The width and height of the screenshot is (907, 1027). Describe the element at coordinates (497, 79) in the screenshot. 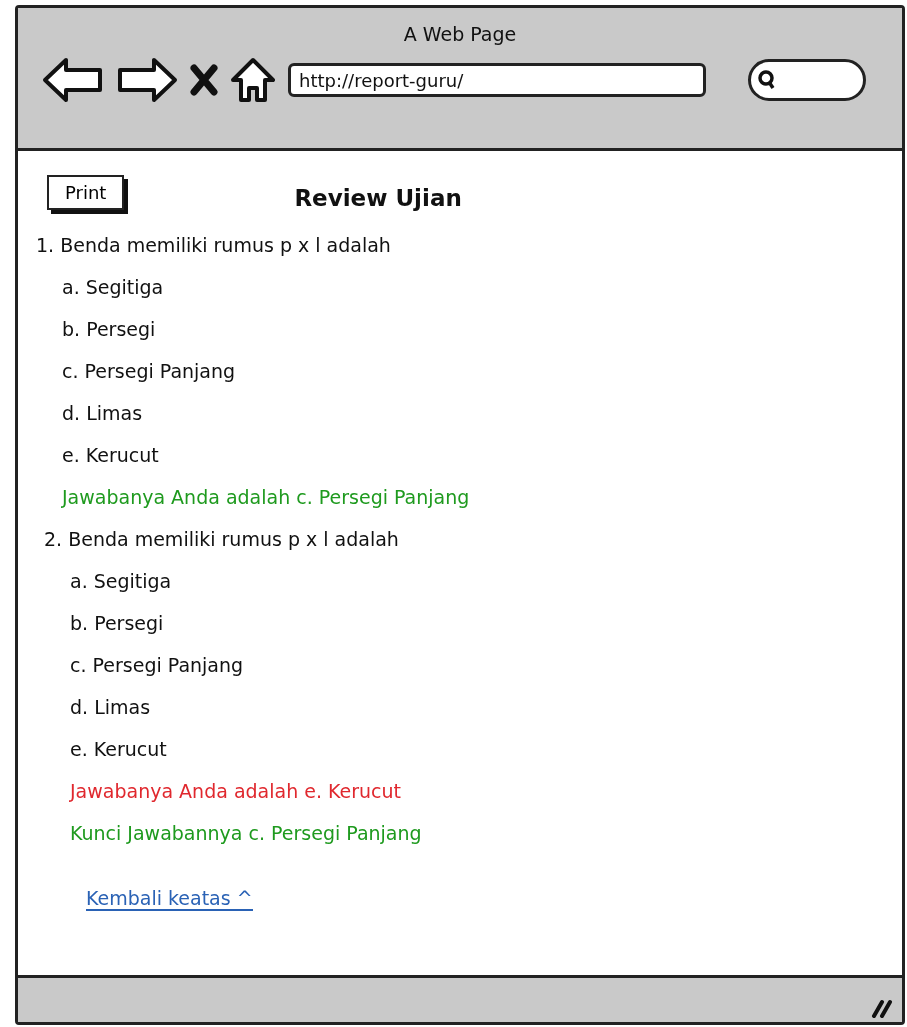

I see `url-field: http://report-guru/` at that location.